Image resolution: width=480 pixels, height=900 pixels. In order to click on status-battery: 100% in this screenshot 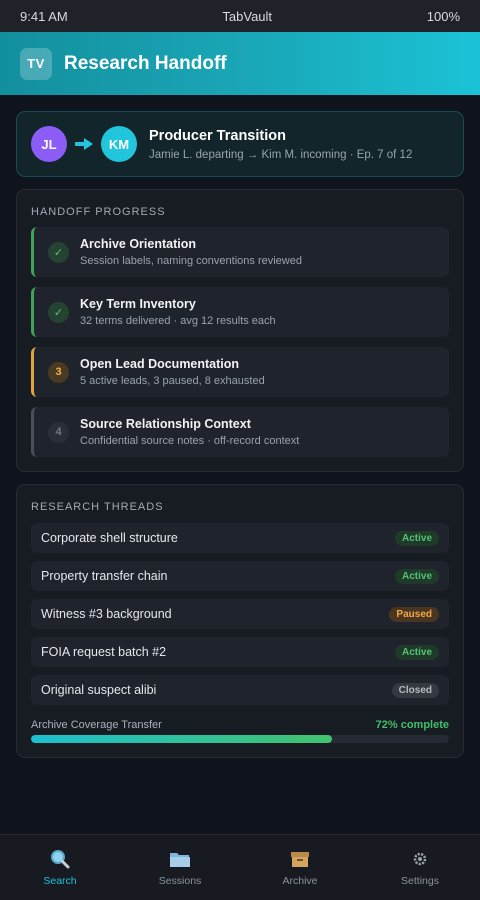, I will do `click(443, 16)`.